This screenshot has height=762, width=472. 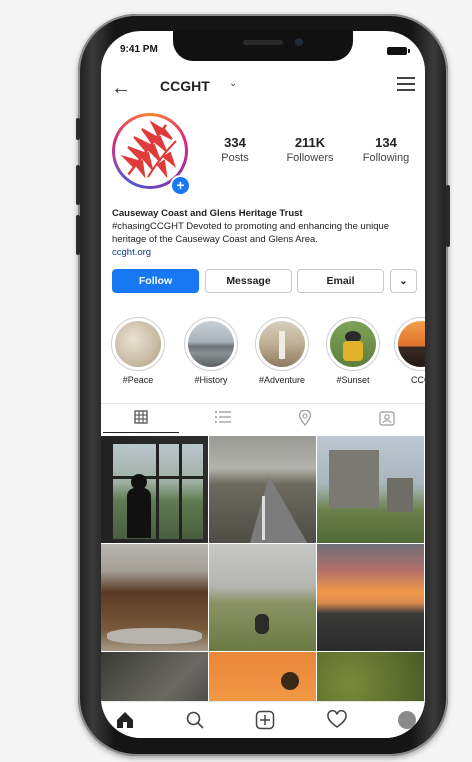 What do you see at coordinates (310, 149) in the screenshot?
I see `stat-followers: 211K Followers` at bounding box center [310, 149].